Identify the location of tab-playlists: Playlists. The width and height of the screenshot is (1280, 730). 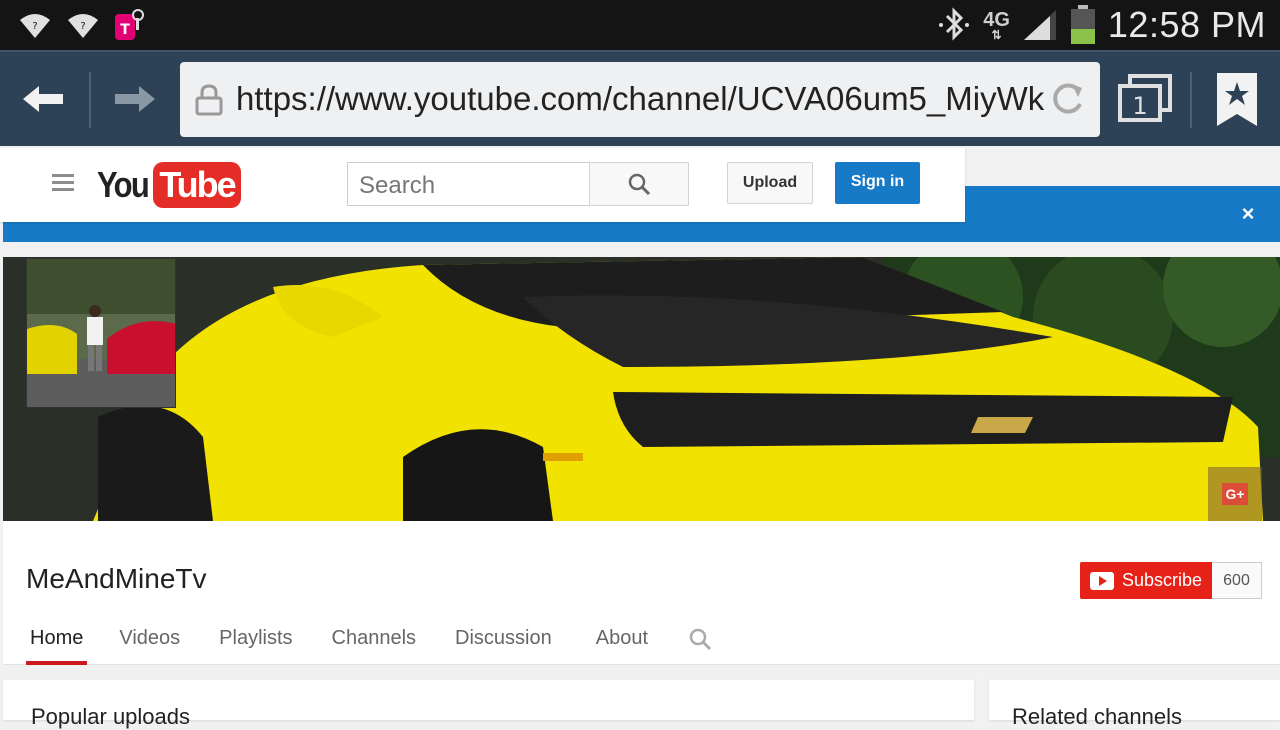
(255, 642).